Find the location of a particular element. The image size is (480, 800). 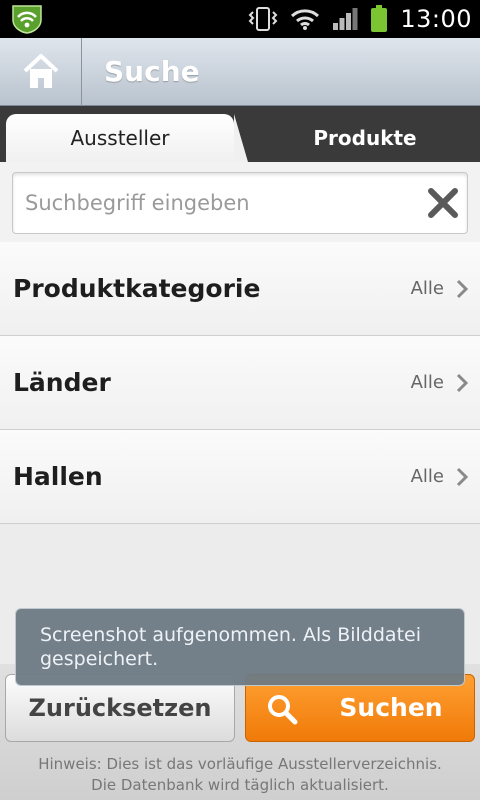

signal-icon is located at coordinates (345, 19).